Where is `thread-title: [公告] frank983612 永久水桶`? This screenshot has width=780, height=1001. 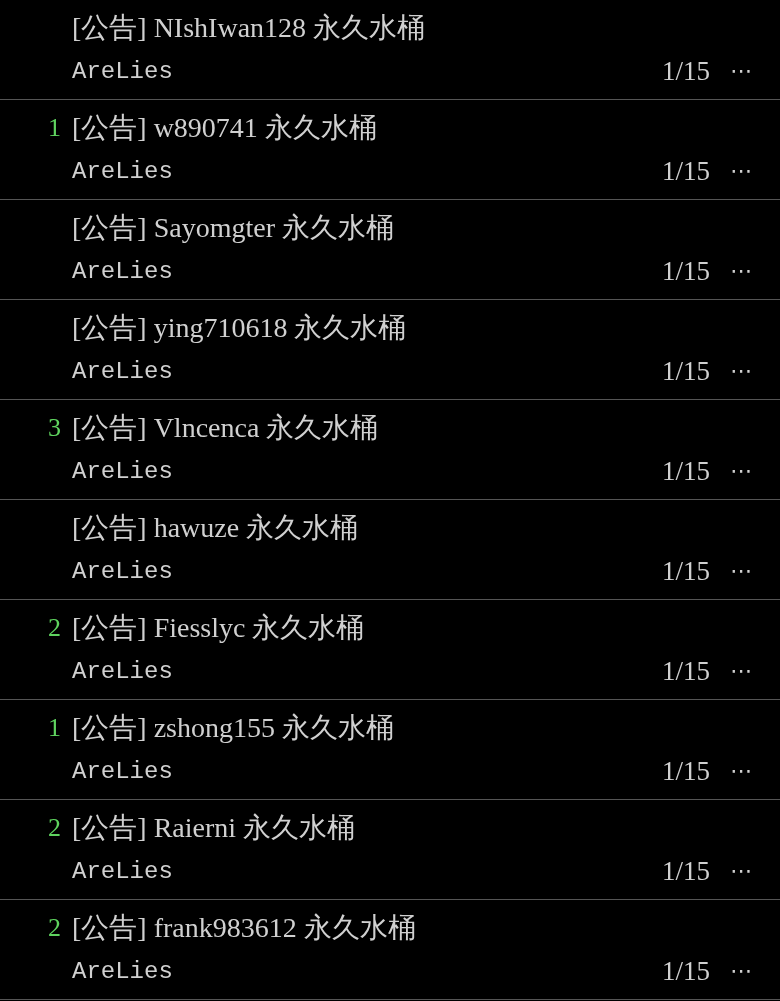
thread-title: [公告] frank983612 永久水桶 is located at coordinates (426, 928).